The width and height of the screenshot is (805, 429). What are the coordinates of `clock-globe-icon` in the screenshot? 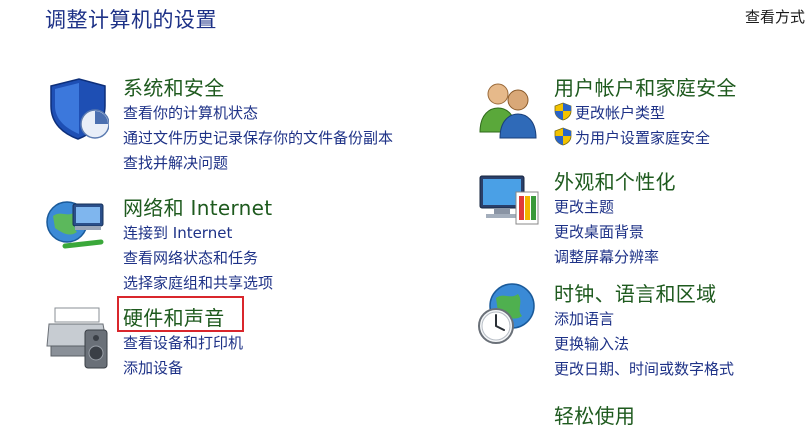 It's located at (506, 313).